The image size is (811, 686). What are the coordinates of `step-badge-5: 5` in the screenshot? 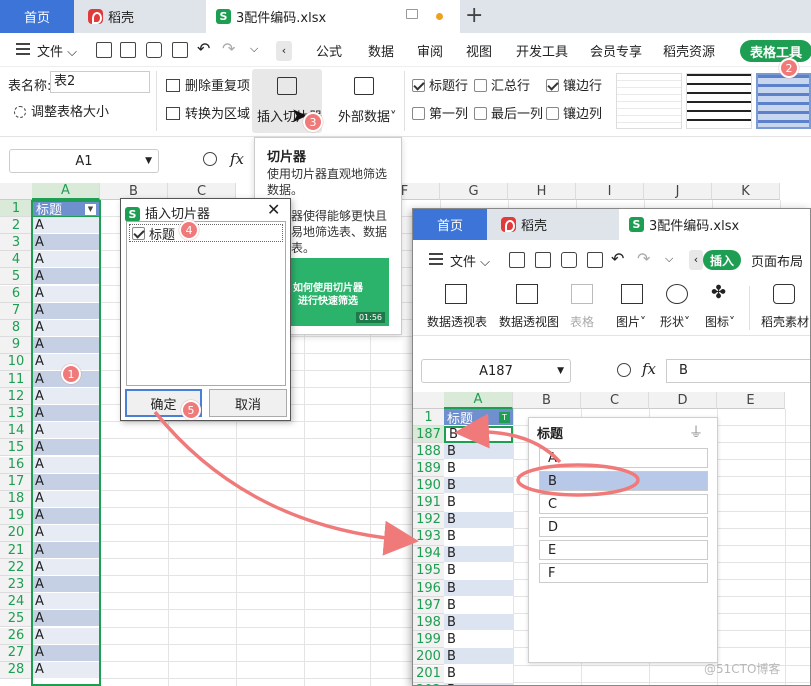 It's located at (191, 410).